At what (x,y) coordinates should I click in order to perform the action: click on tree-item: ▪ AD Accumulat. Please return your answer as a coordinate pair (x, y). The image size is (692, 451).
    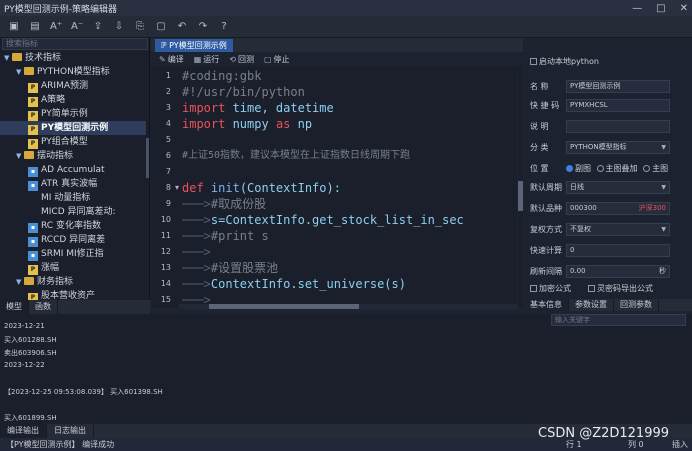
    Looking at the image, I should click on (66, 170).